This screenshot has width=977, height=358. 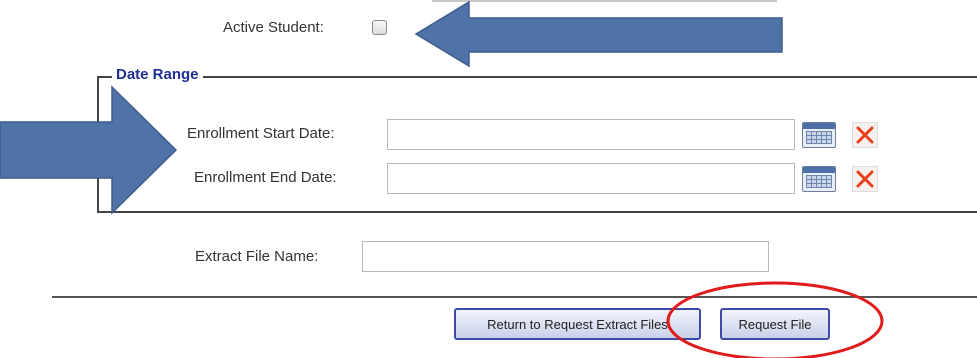 I want to click on active-student-label: Active Student:, so click(x=273, y=27).